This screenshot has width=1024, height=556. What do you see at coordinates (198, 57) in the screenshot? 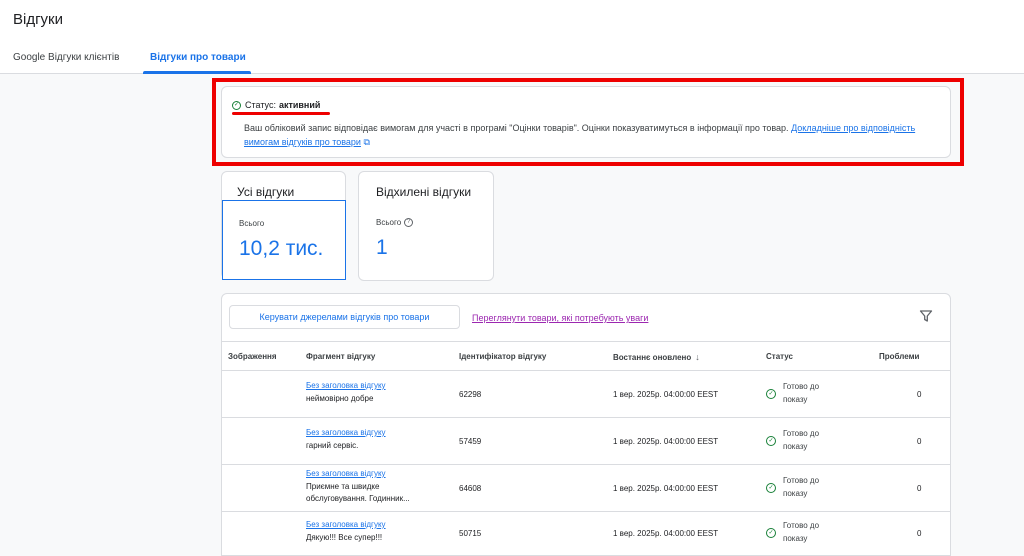
I see `tab-product-reviews: Відгуки про товари` at bounding box center [198, 57].